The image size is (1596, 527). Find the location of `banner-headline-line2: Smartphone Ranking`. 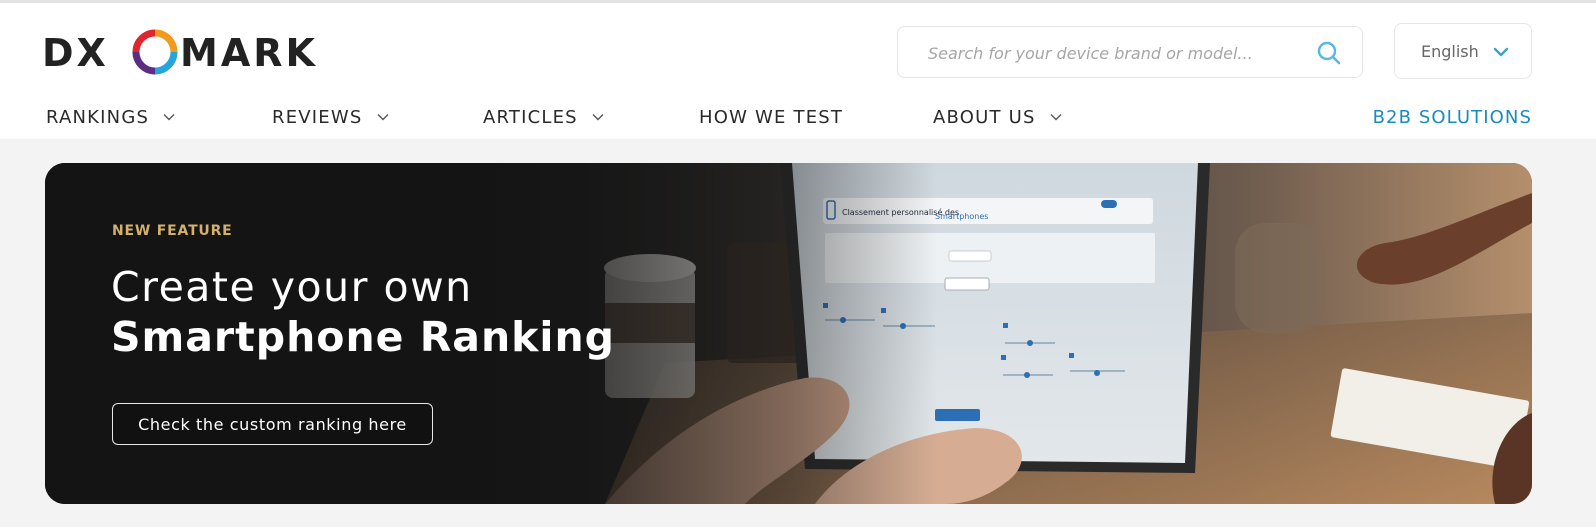

banner-headline-line2: Smartphone Ranking is located at coordinates (363, 337).